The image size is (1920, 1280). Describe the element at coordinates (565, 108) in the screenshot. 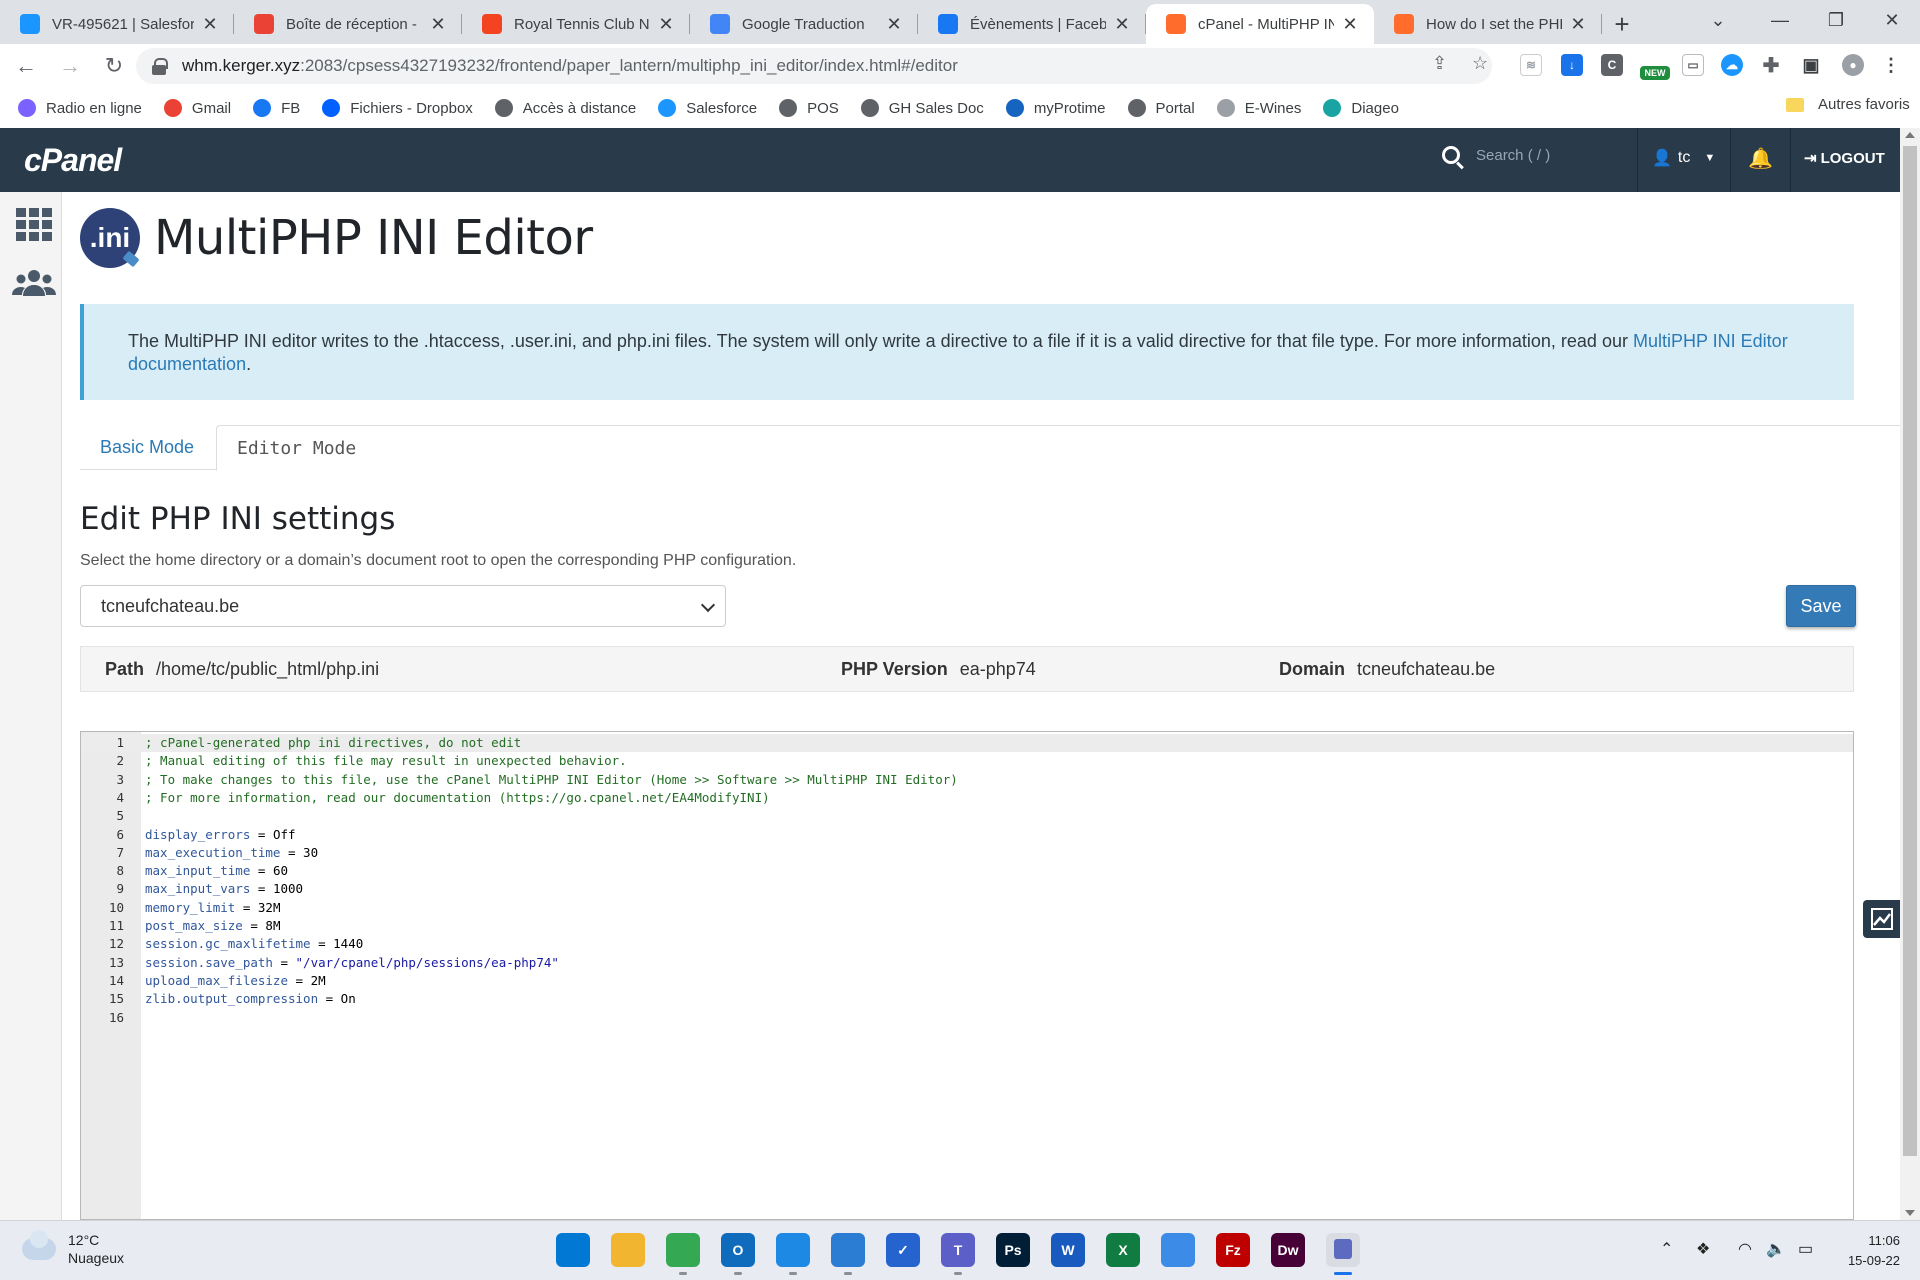

I see `bookmark-item: Accès à distance` at that location.